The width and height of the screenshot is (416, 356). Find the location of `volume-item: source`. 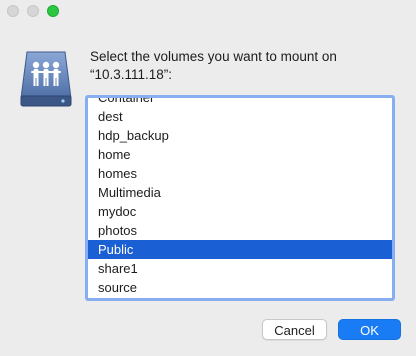

volume-item: source is located at coordinates (240, 287).